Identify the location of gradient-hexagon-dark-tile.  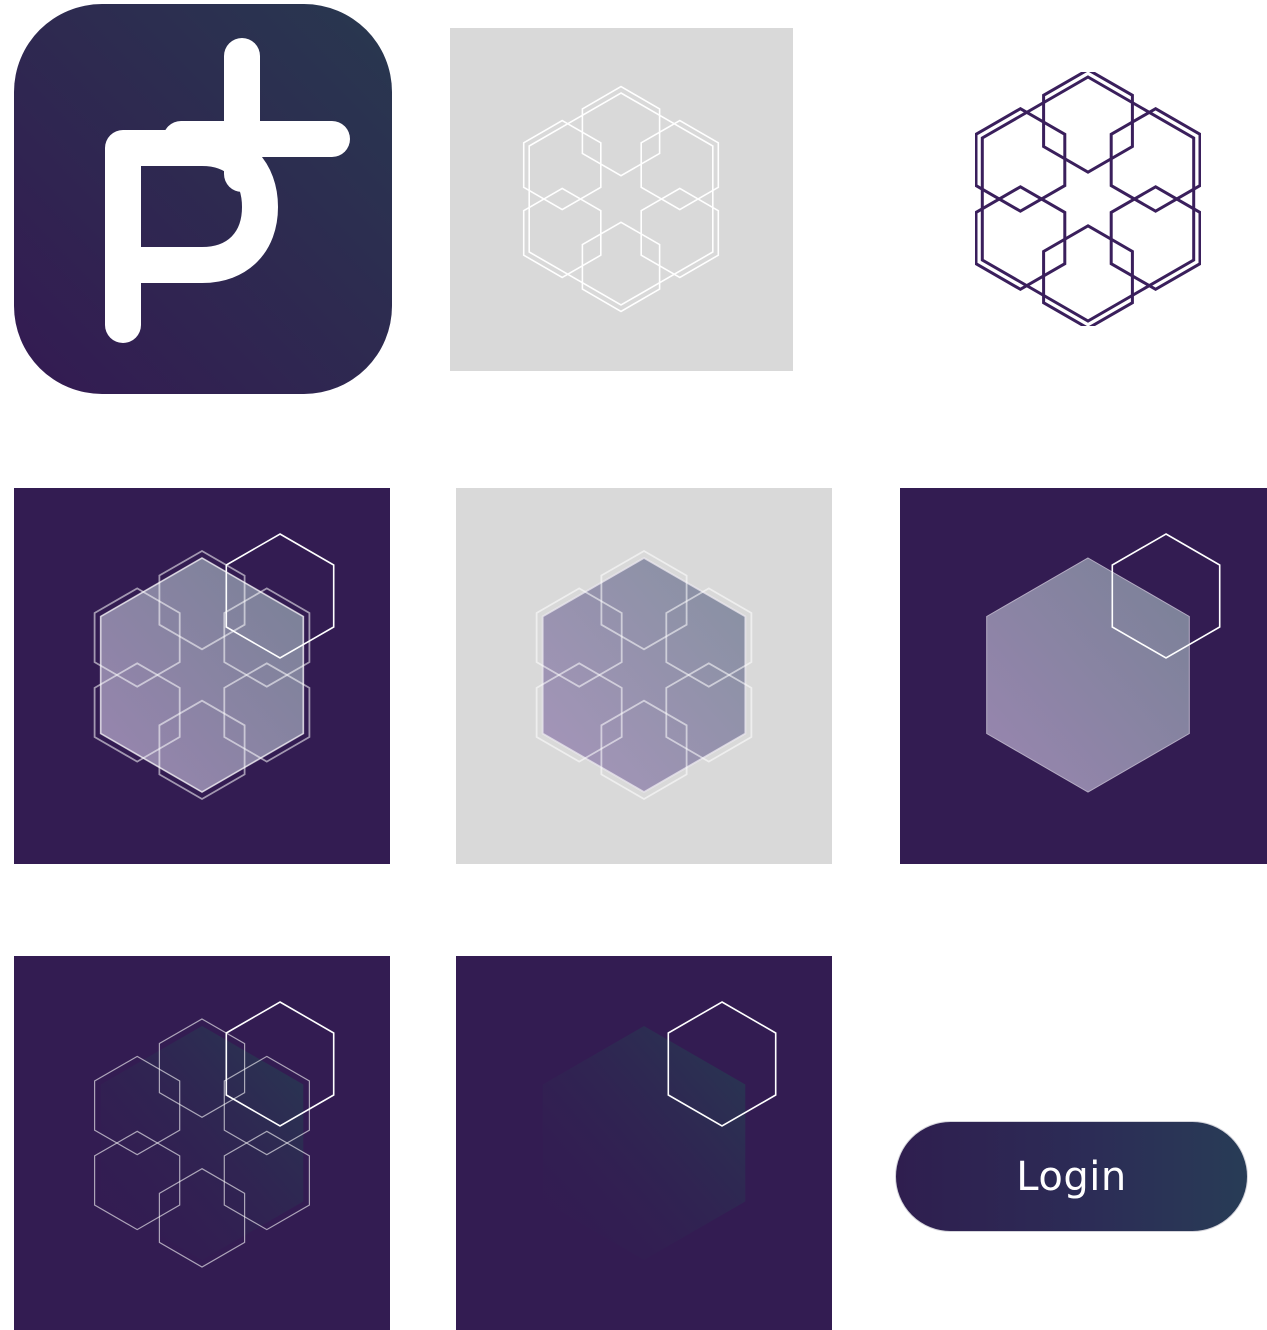
(644, 1143).